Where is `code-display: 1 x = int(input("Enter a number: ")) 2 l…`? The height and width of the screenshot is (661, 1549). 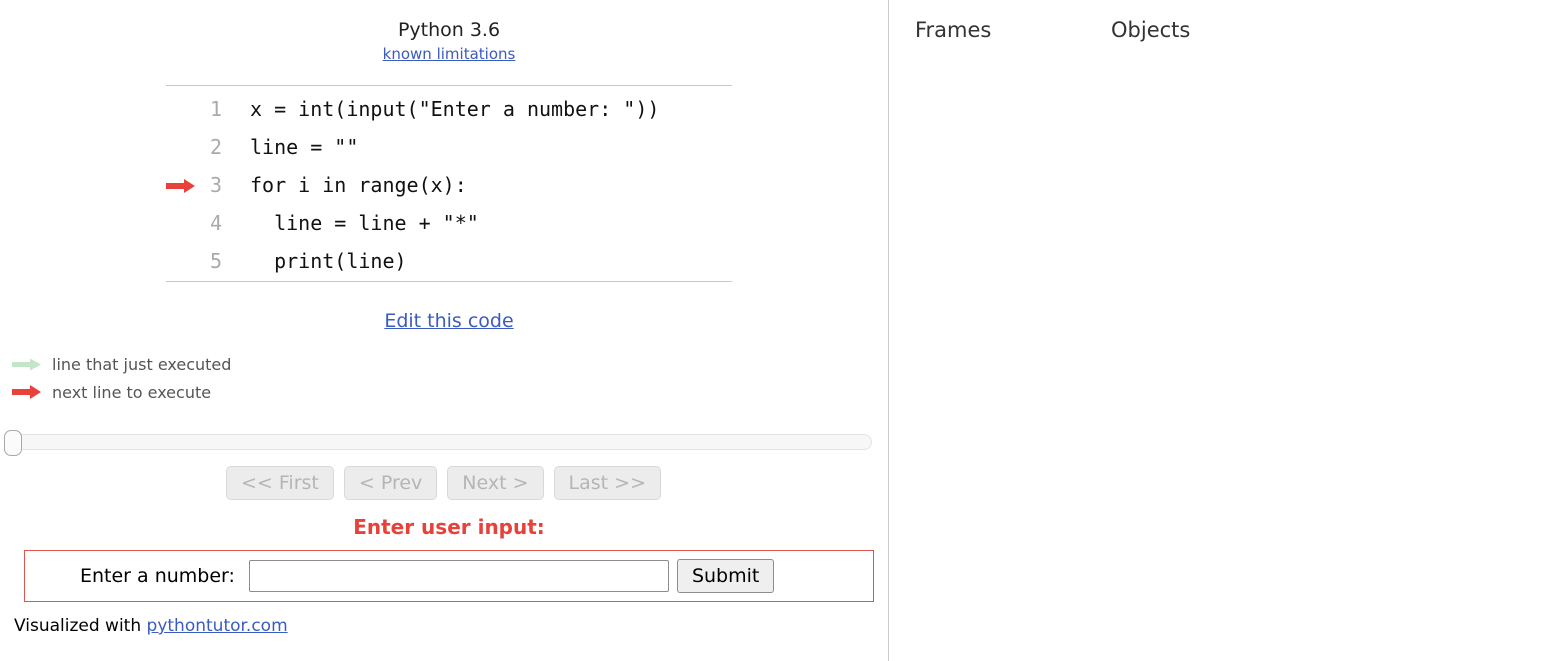 code-display: 1 x = int(input("Enter a number: ")) 2 l… is located at coordinates (449, 185).